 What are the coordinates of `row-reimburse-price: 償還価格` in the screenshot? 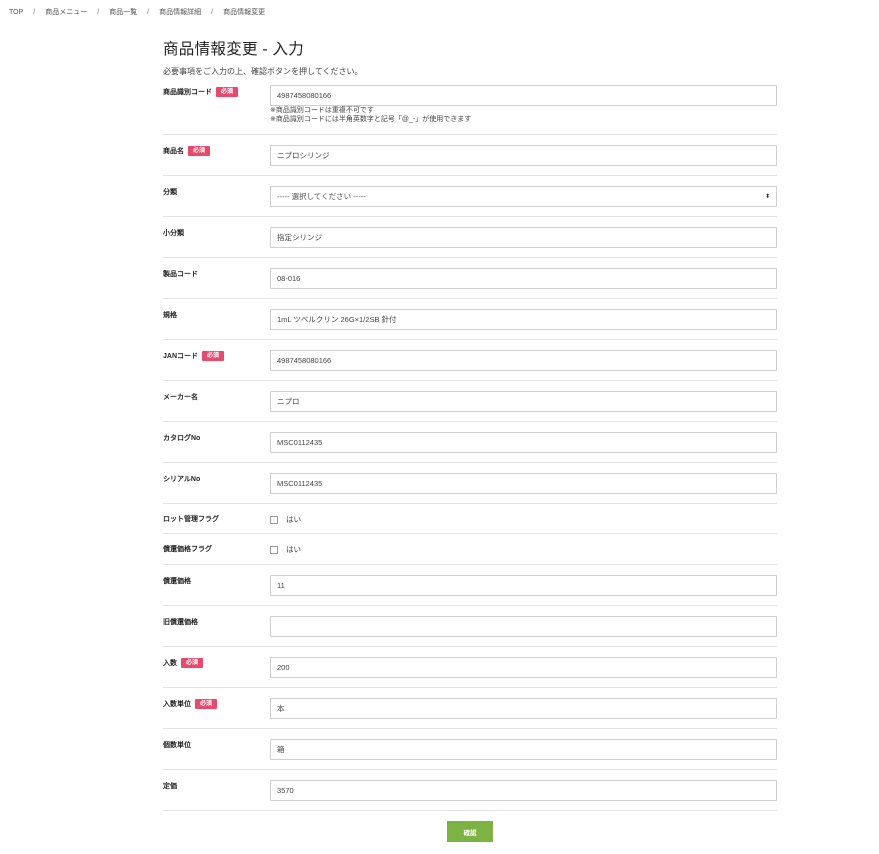 It's located at (470, 585).